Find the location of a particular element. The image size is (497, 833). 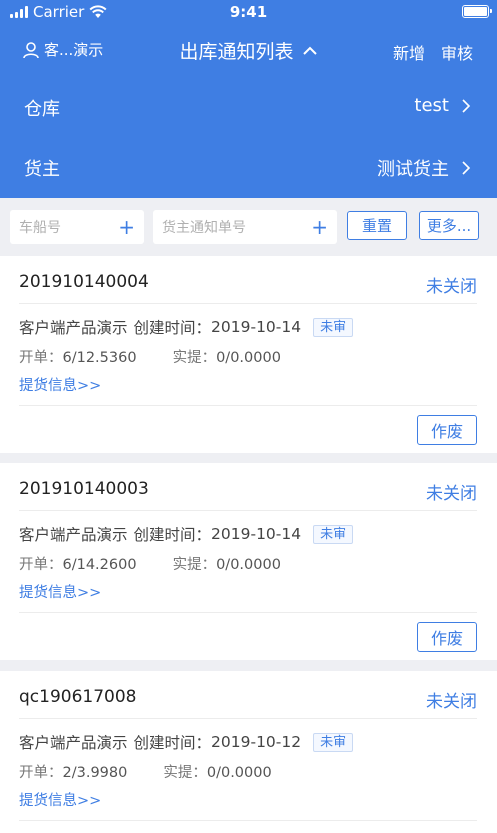

warehouse-value-wrap: test is located at coordinates (442, 105).